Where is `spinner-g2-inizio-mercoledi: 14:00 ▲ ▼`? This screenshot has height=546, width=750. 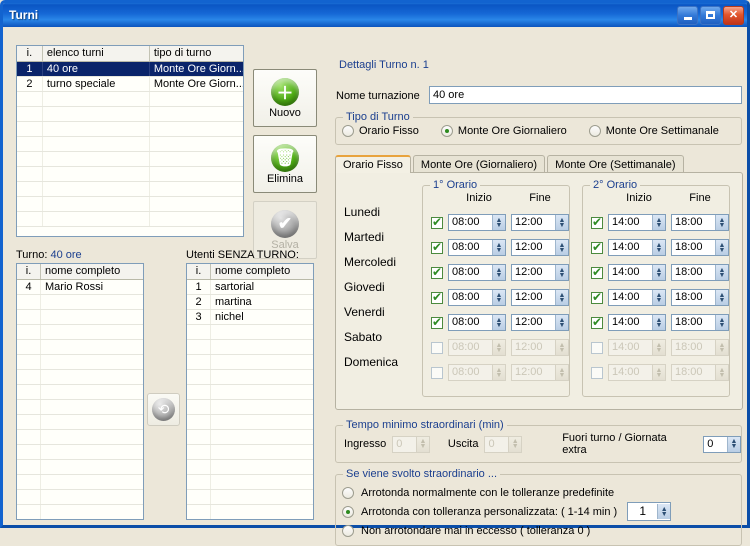
spinner-g2-inizio-mercoledi: 14:00 ▲ ▼ is located at coordinates (637, 272).